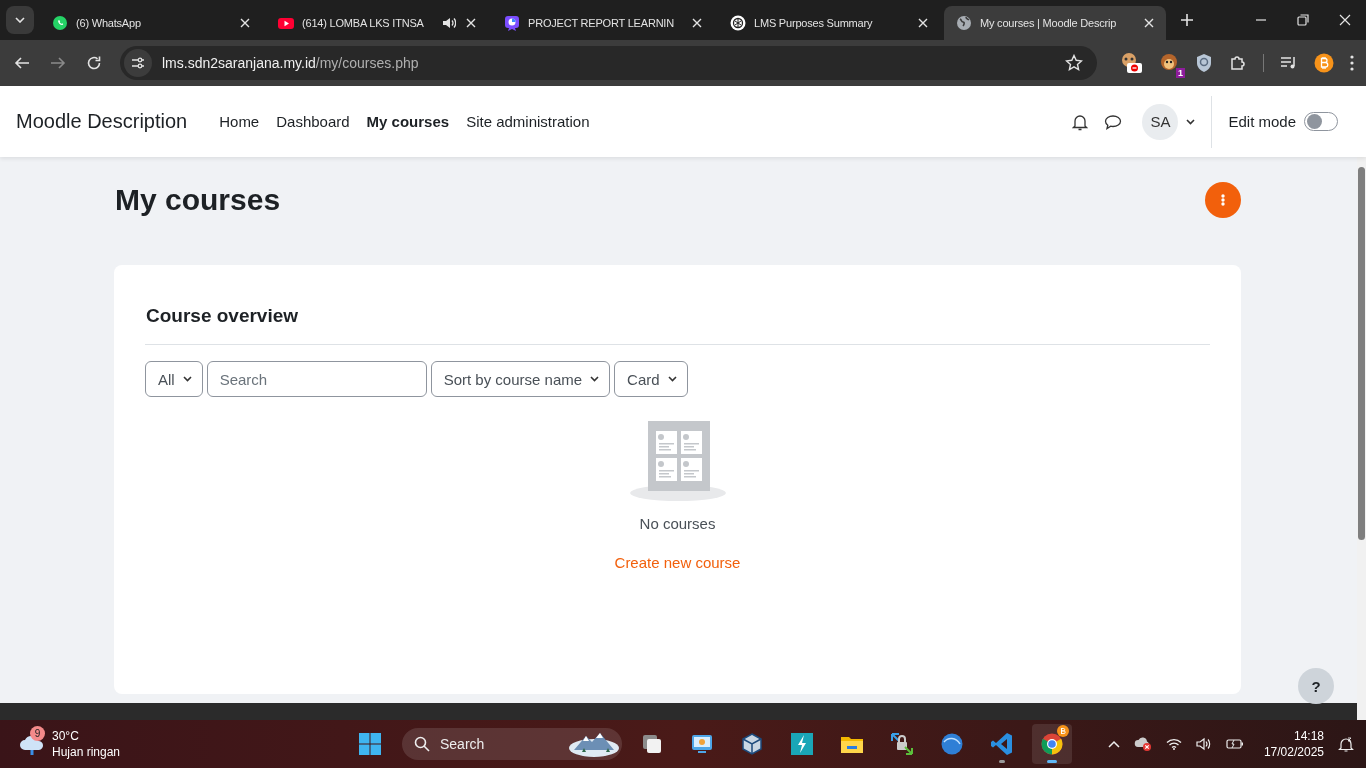  I want to click on filter-dropdown: All, so click(174, 379).